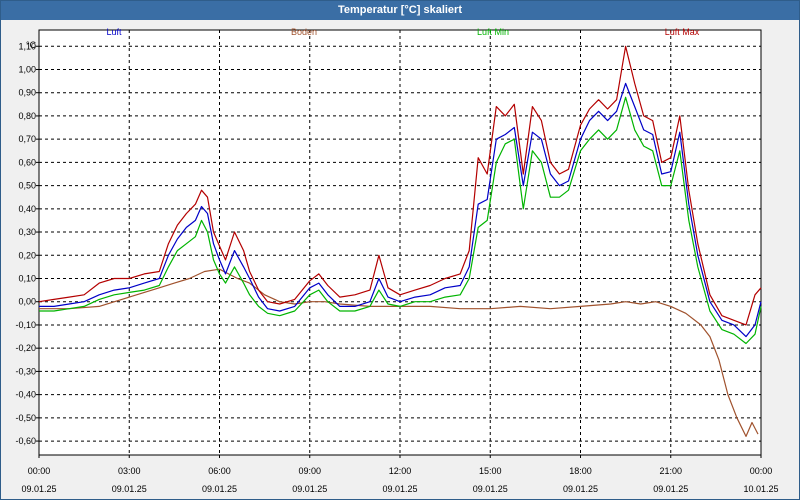 Image resolution: width=800 pixels, height=500 pixels. I want to click on y-tick-label: 0,80, so click(27, 116).